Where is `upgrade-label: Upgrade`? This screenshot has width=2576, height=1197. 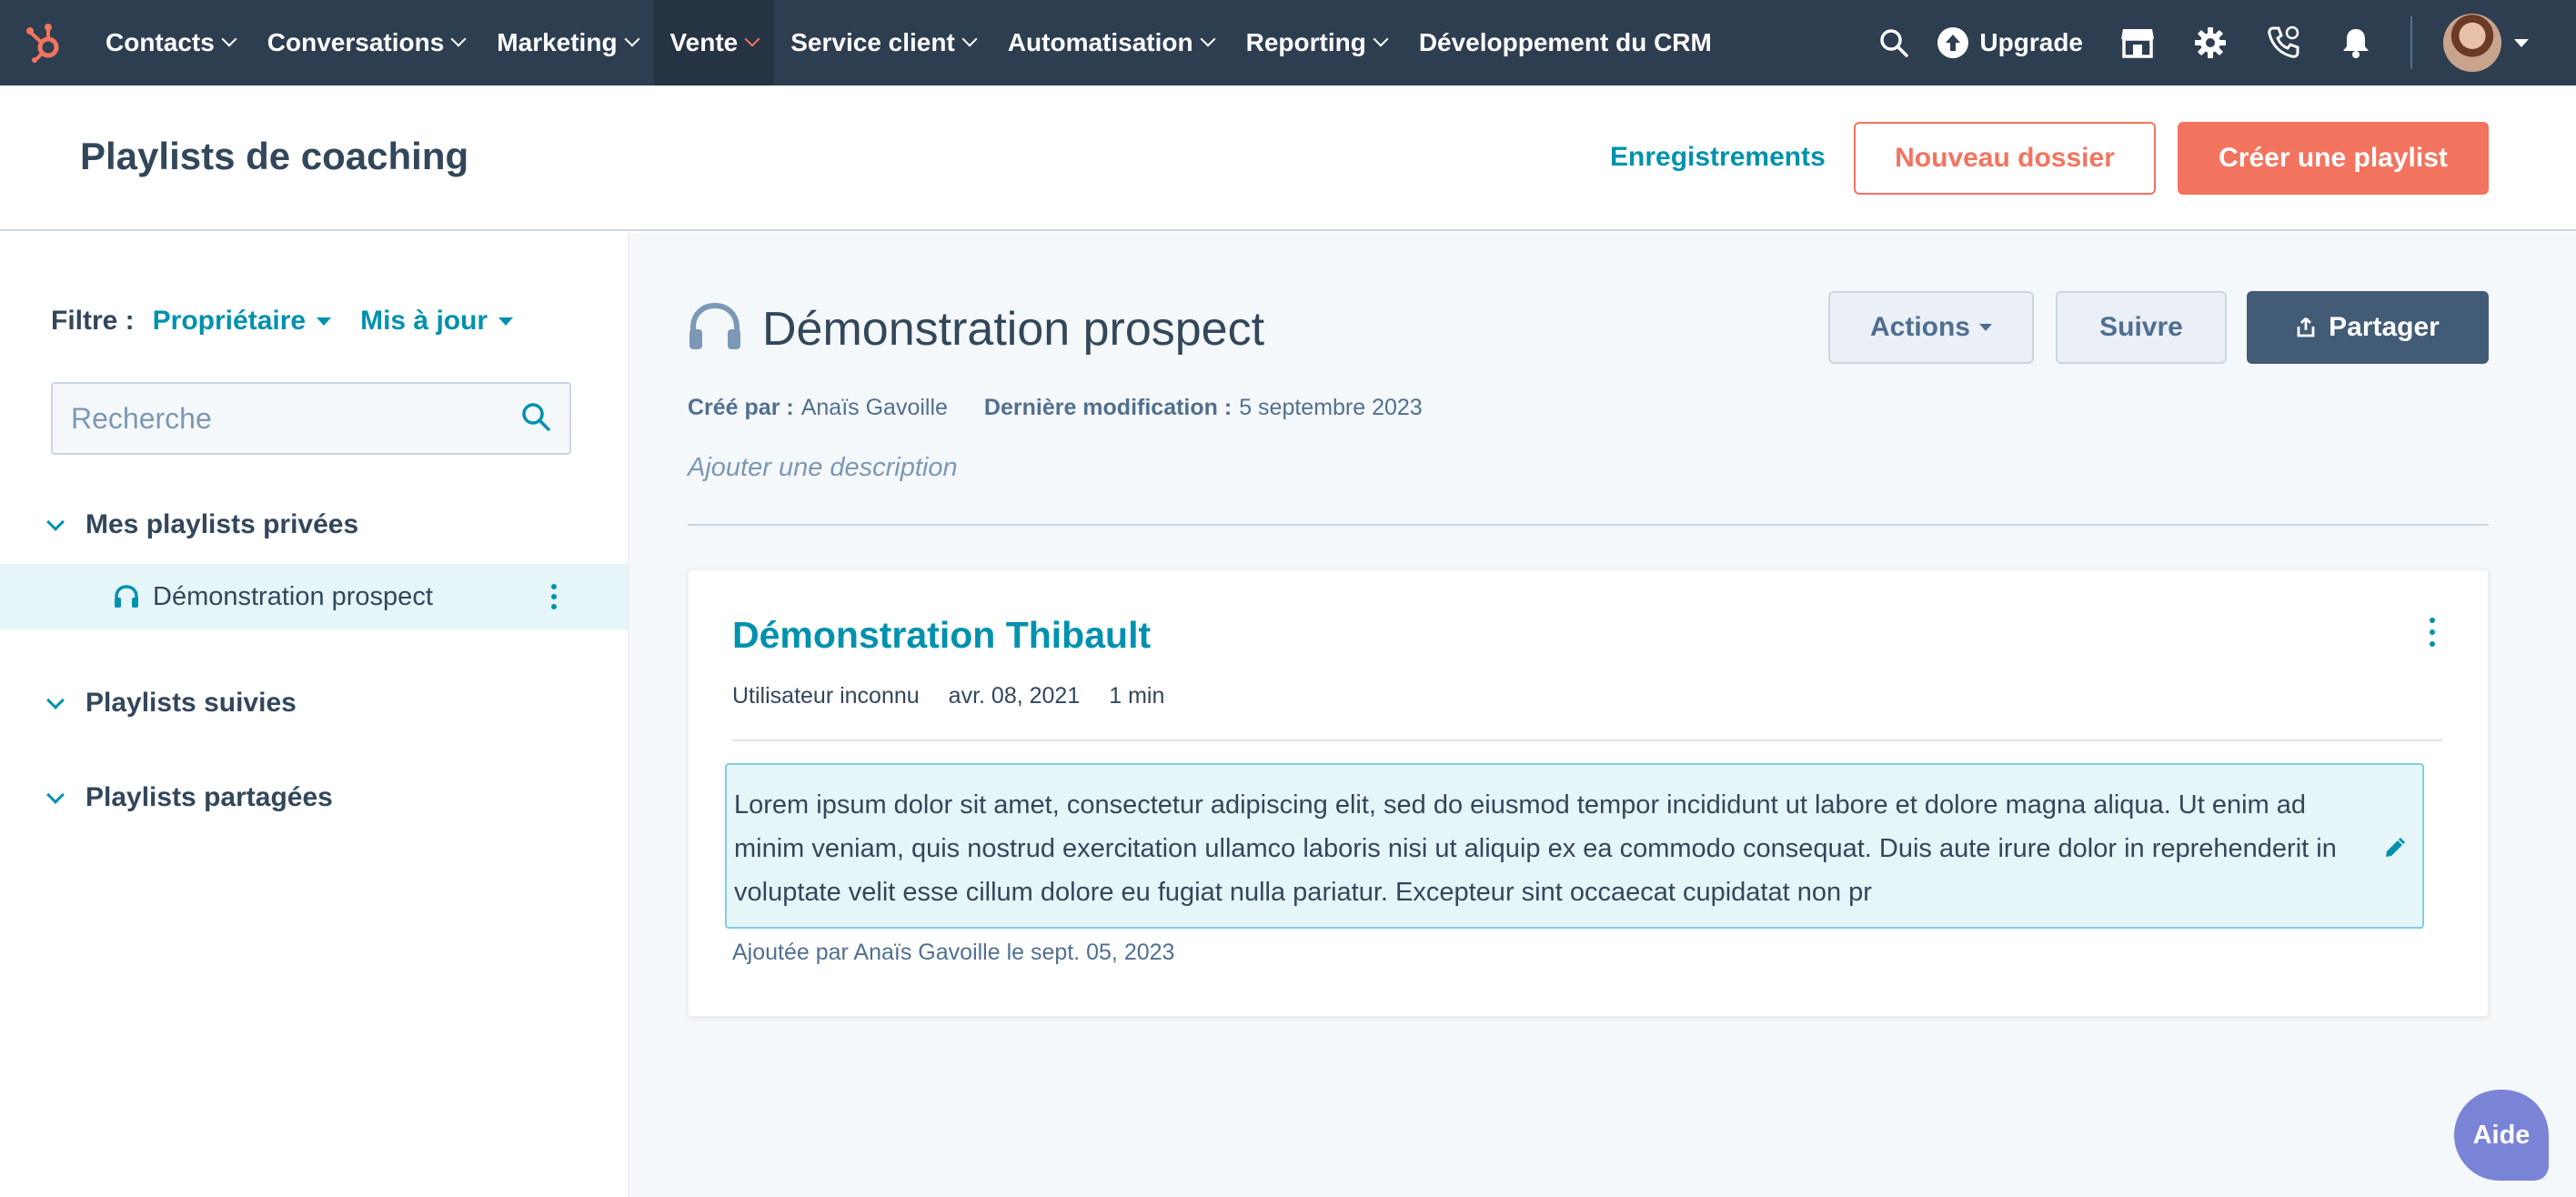 upgrade-label: Upgrade is located at coordinates (2031, 42).